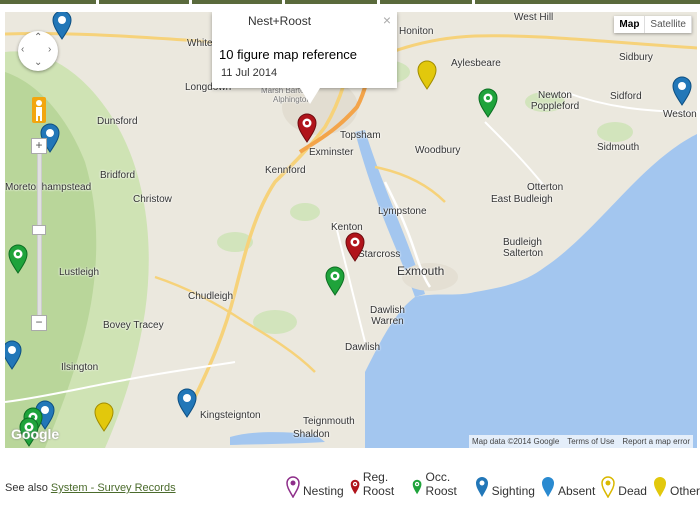  Describe the element at coordinates (211, 296) in the screenshot. I see `place-label: Chudleigh` at that location.